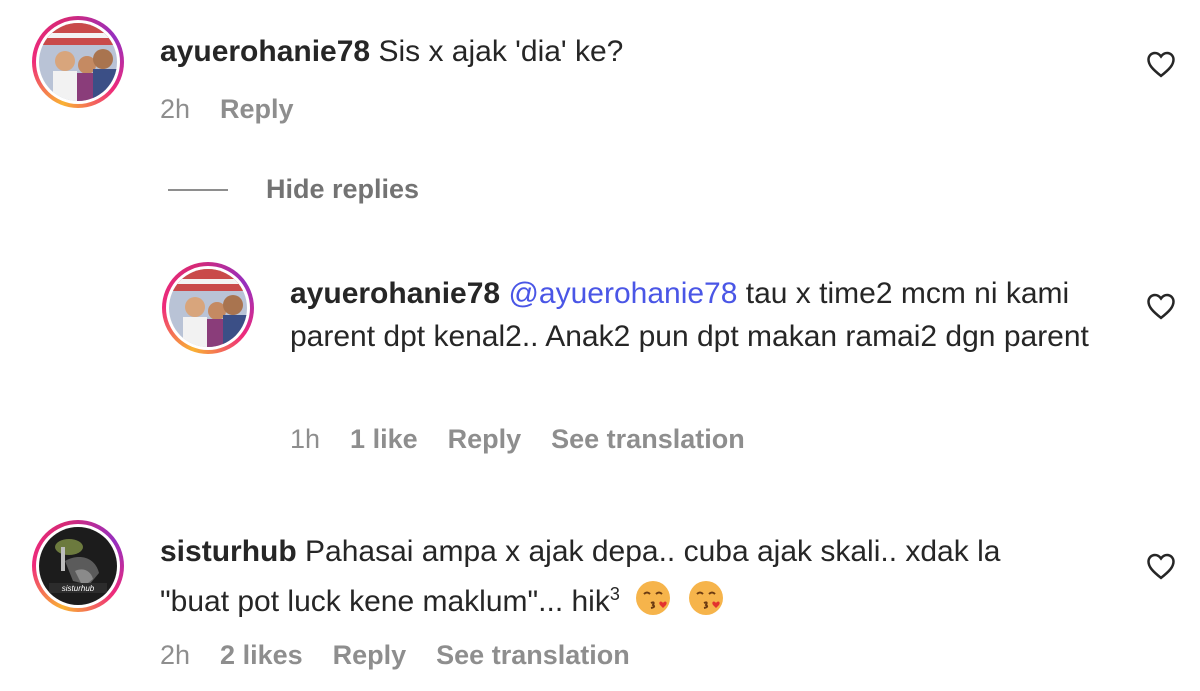  What do you see at coordinates (410, 655) in the screenshot?
I see `comment-meta: 2h 2 likes Reply See translation` at bounding box center [410, 655].